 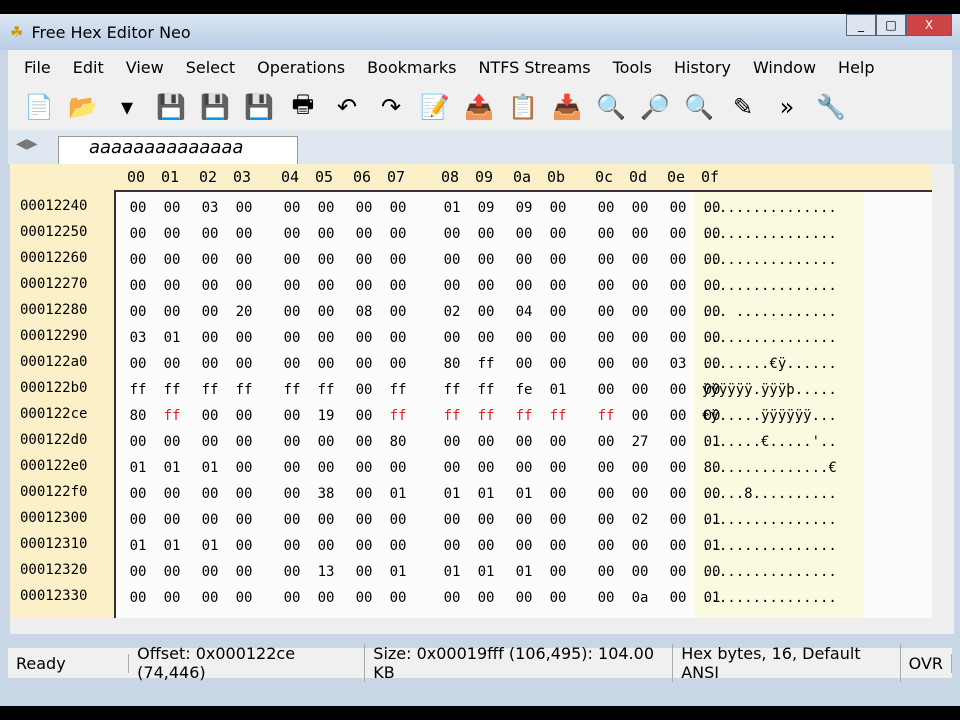 I want to click on hex-byte: 02, so click(x=640, y=520).